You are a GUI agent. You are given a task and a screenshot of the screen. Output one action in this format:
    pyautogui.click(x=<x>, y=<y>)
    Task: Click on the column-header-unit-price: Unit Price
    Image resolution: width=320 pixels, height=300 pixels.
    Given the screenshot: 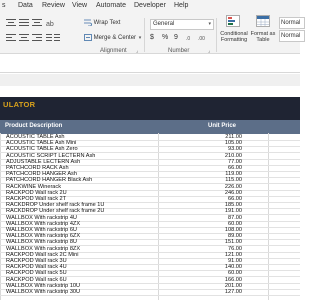 What is the action you would take?
    pyautogui.click(x=222, y=126)
    